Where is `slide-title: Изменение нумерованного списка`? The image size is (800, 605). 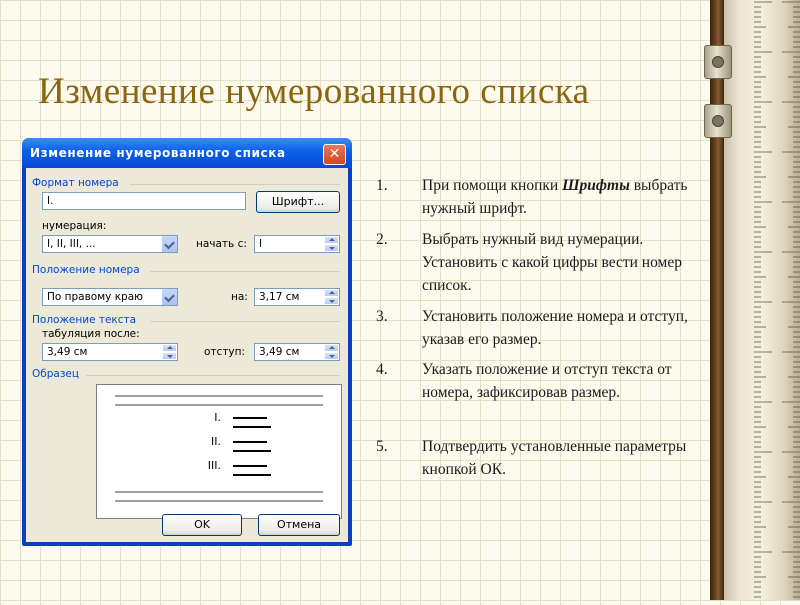
slide-title: Изменение нумерованного списка is located at coordinates (314, 91).